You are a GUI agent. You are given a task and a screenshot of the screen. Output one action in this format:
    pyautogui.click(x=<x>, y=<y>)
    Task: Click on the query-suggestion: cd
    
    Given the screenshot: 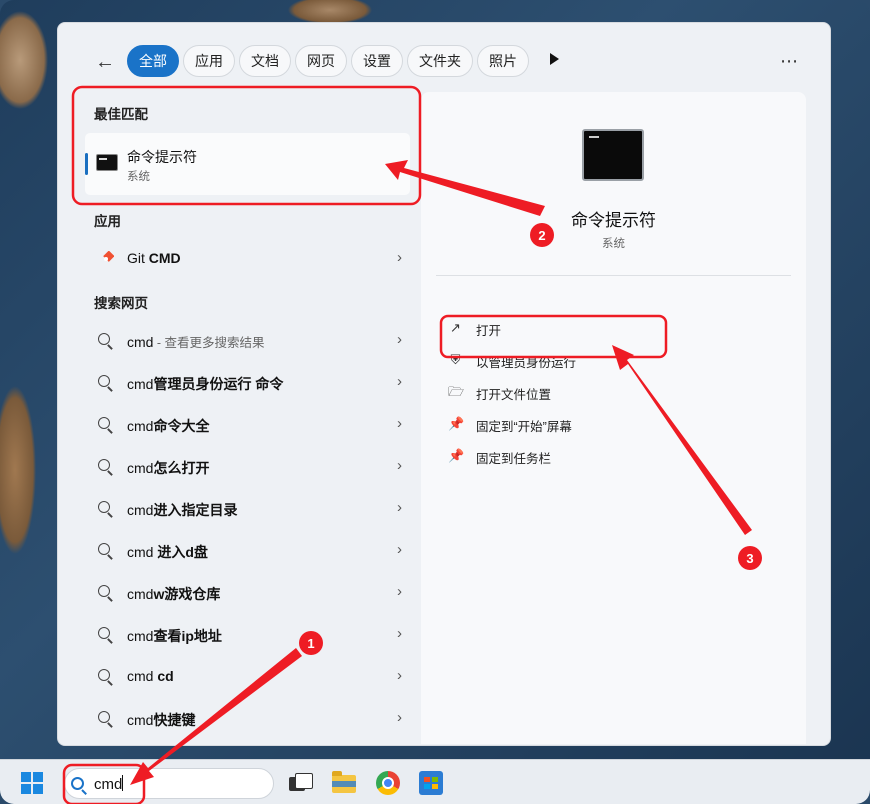 What is the action you would take?
    pyautogui.click(x=165, y=676)
    